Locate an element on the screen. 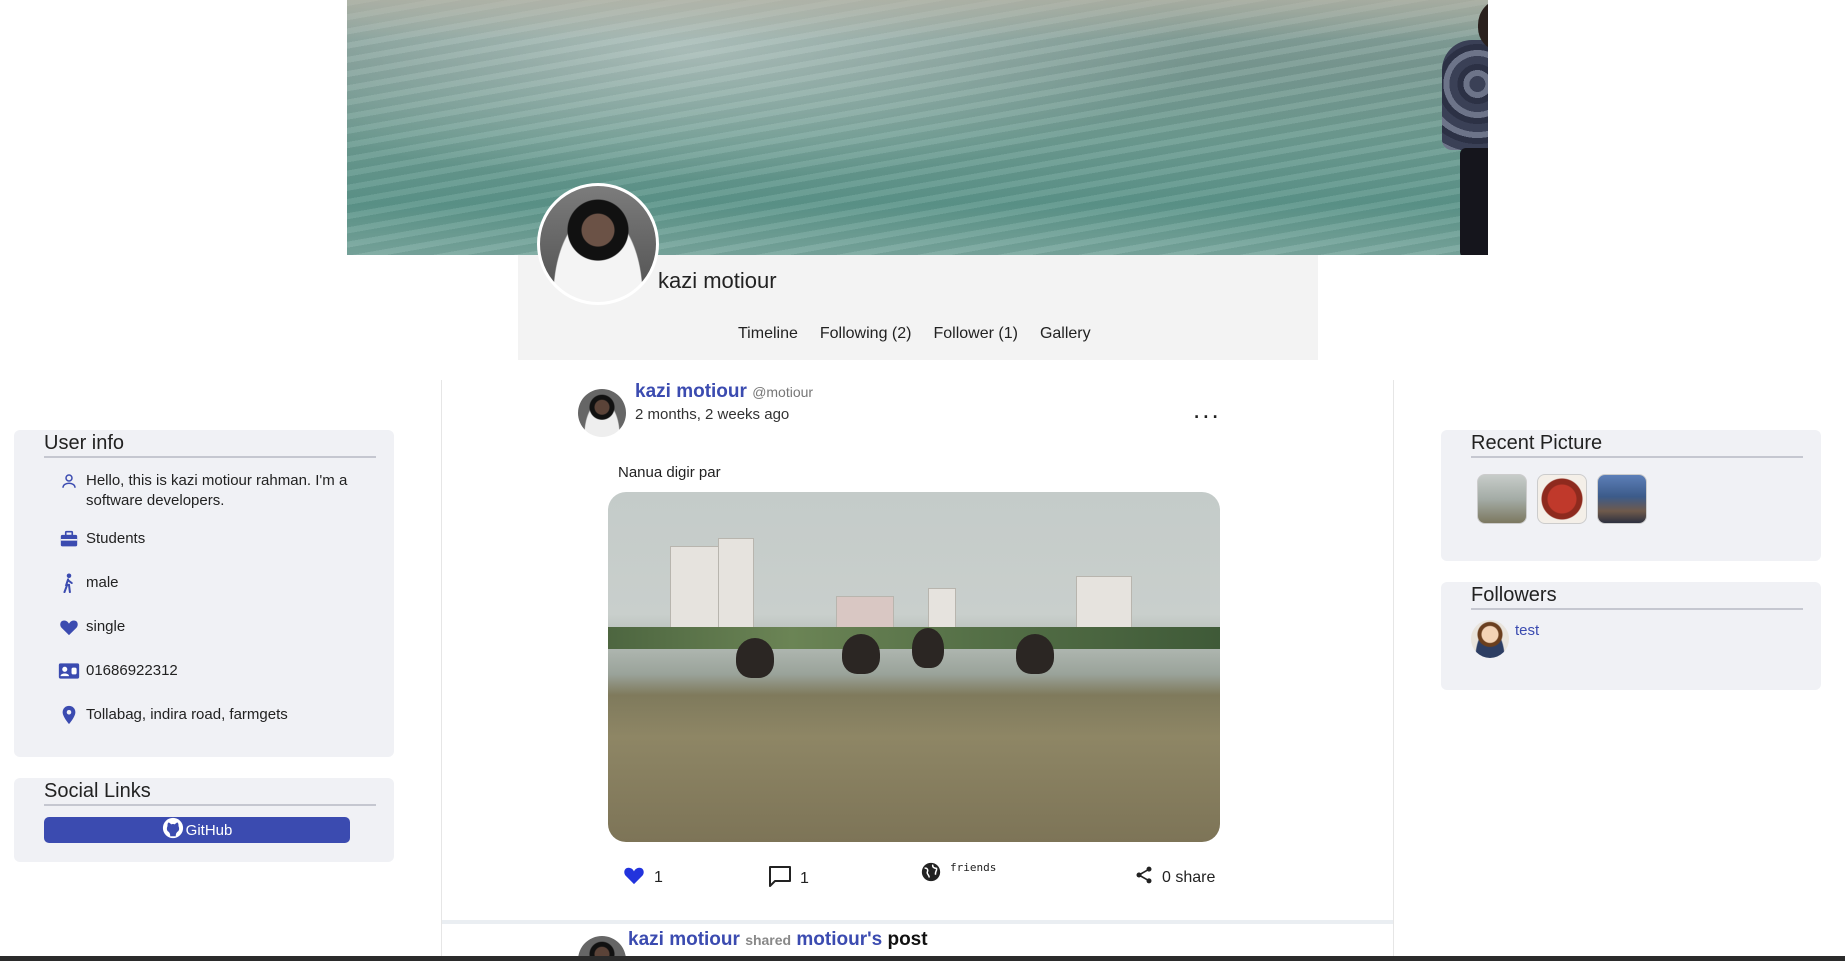 The image size is (1845, 961). comment-icon is located at coordinates (780, 878).